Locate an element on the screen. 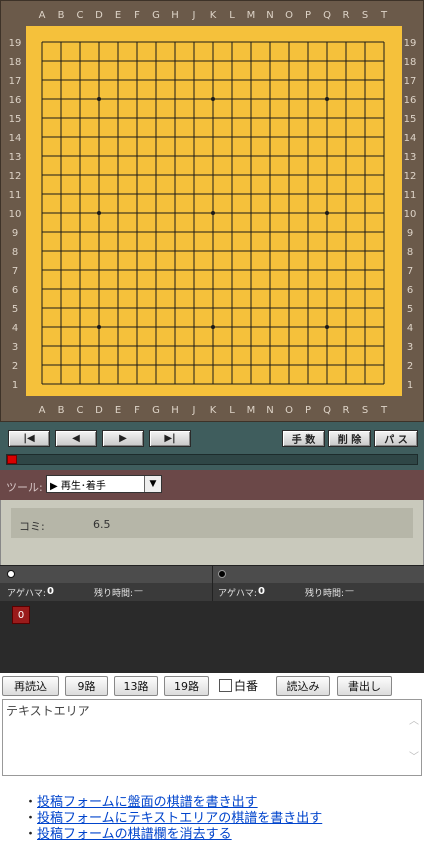 Image resolution: width=424 pixels, height=857 pixels. column-label: M is located at coordinates (251, 410).